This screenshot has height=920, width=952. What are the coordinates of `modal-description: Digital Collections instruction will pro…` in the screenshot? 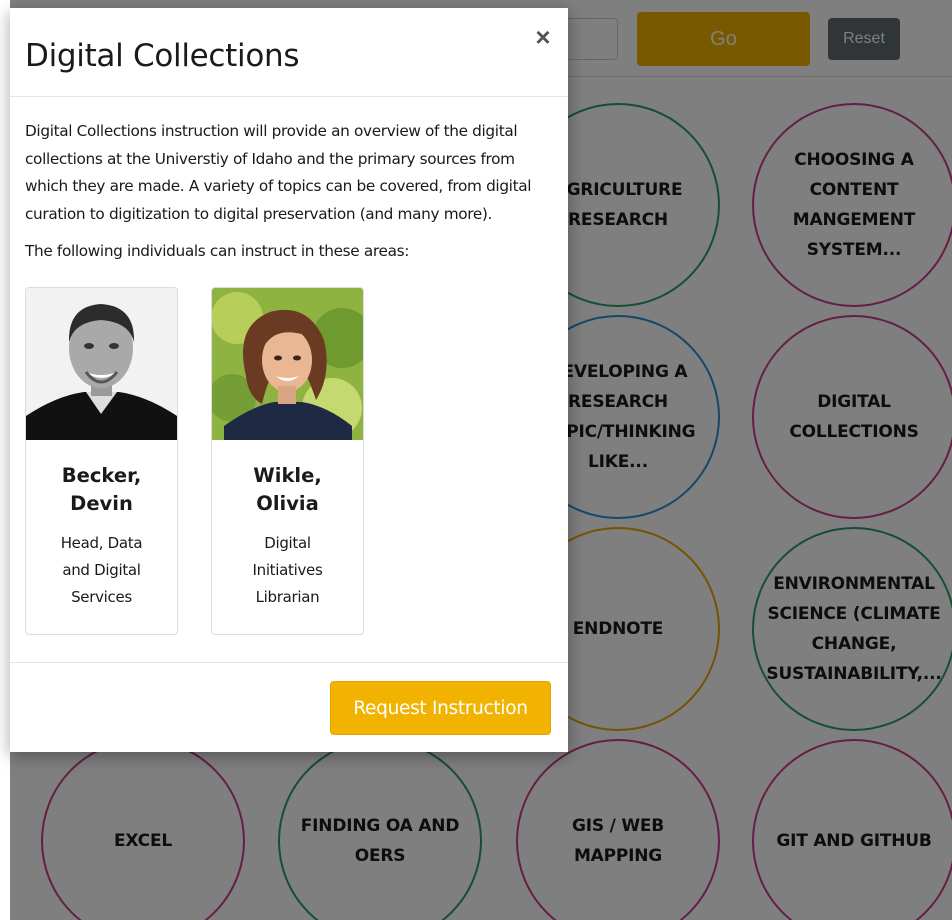 It's located at (278, 172).